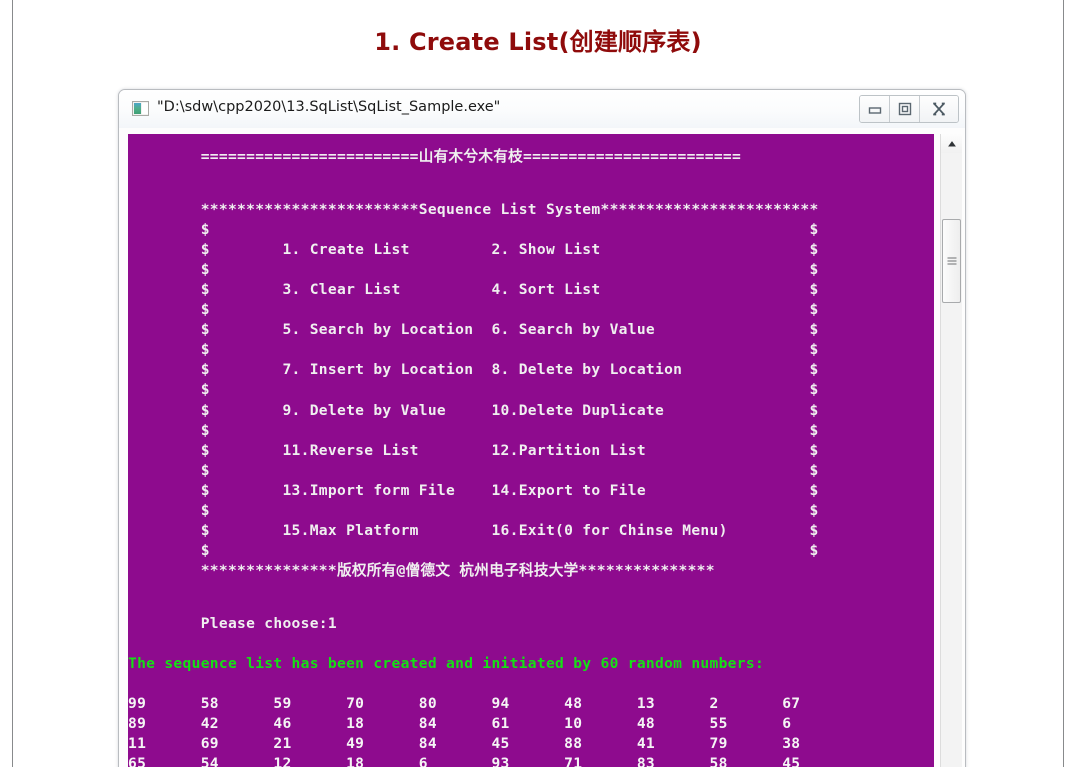 The image size is (1080, 767). Describe the element at coordinates (12, 383) in the screenshot. I see `page-left-border` at that location.